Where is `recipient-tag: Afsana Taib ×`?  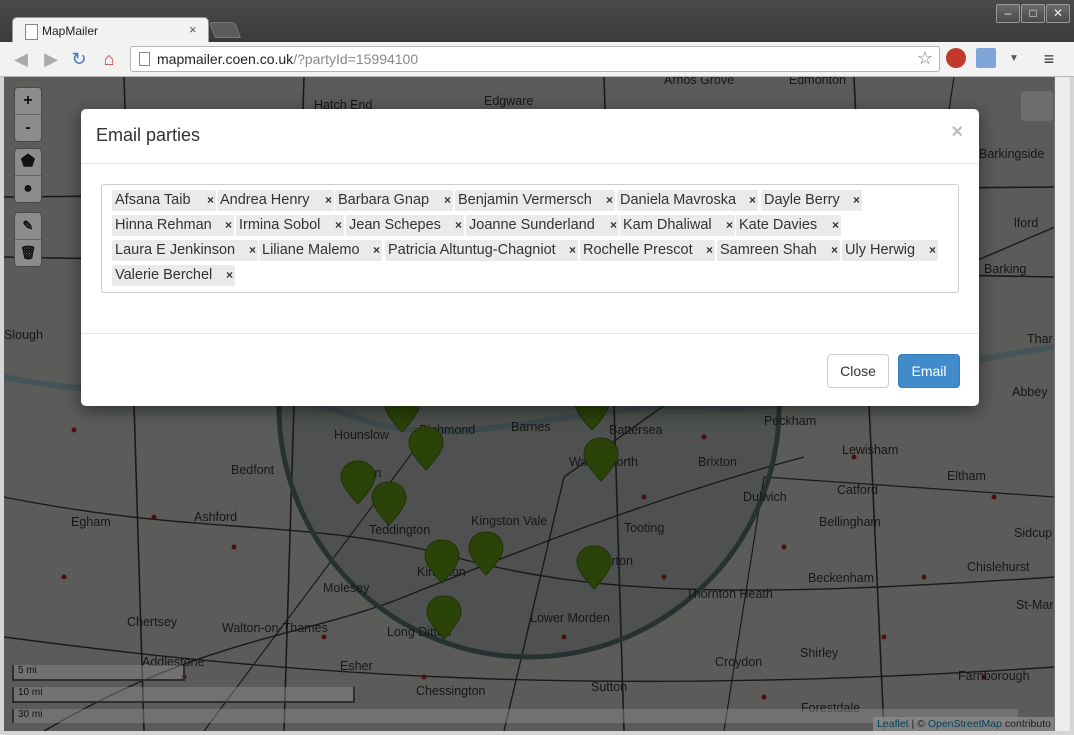
recipient-tag: Afsana Taib × is located at coordinates (164, 200).